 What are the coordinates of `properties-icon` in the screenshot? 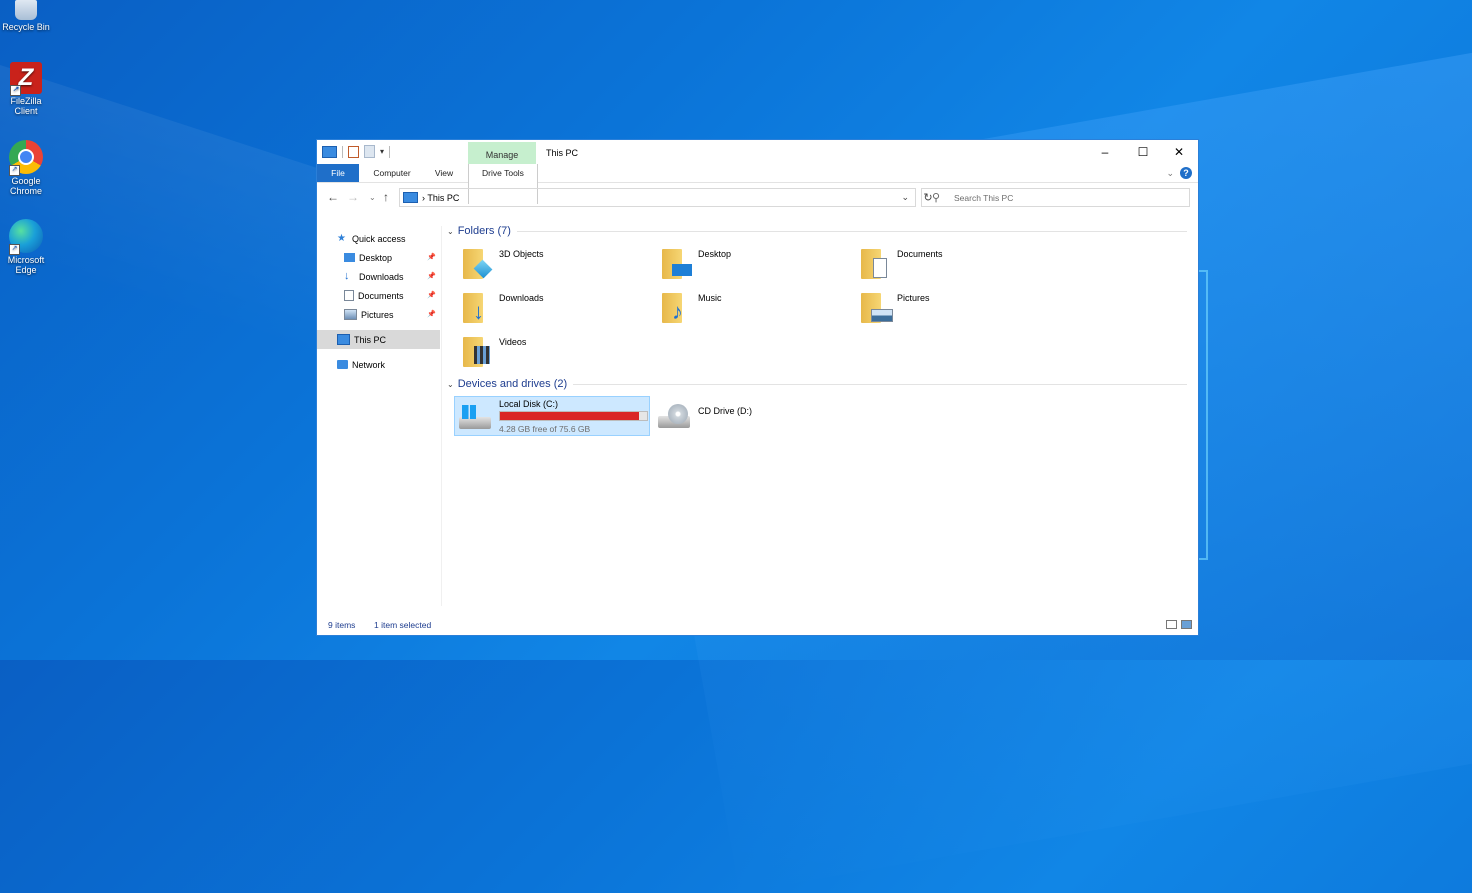 It's located at (353, 151).